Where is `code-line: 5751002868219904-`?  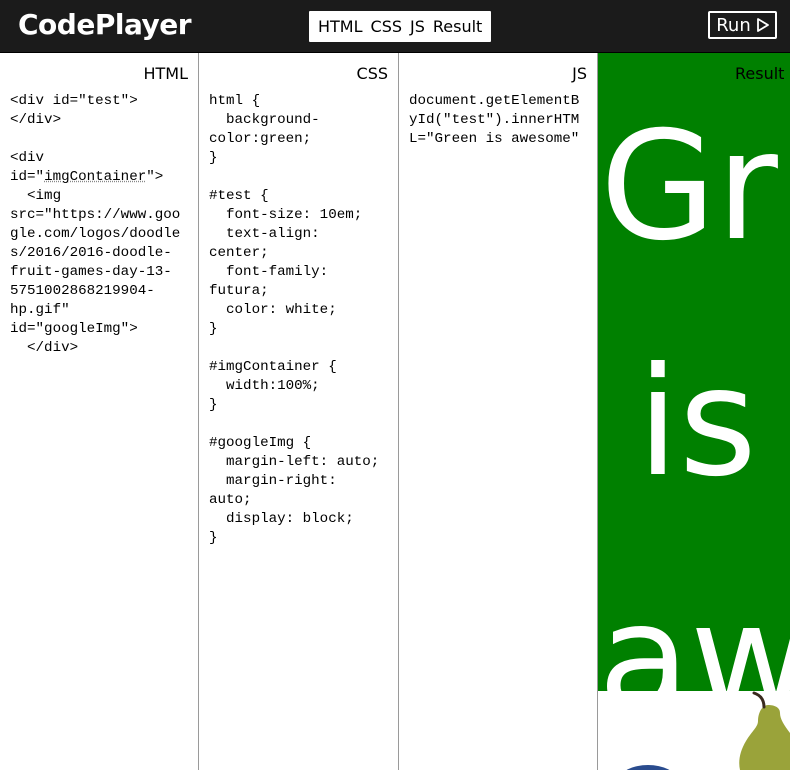
code-line: 5751002868219904- is located at coordinates (82, 291).